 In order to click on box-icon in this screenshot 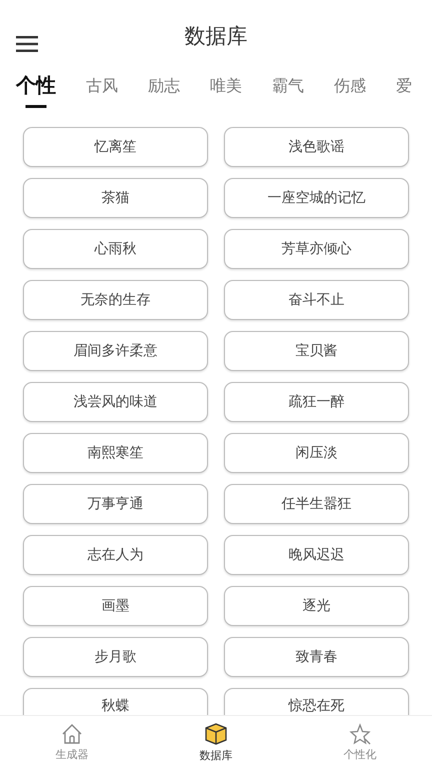, I will do `click(216, 734)`.